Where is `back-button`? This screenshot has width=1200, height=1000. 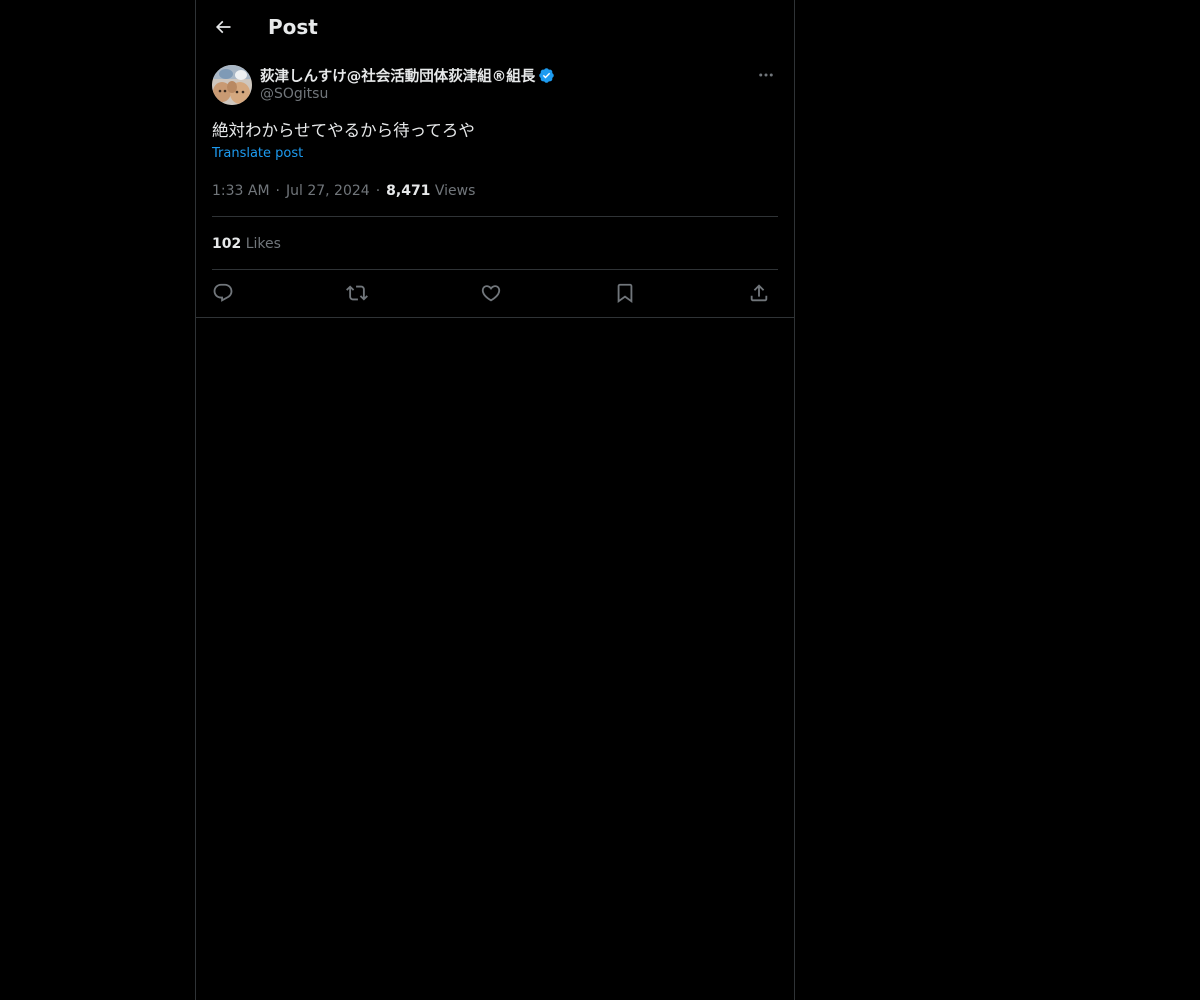 back-button is located at coordinates (223, 27).